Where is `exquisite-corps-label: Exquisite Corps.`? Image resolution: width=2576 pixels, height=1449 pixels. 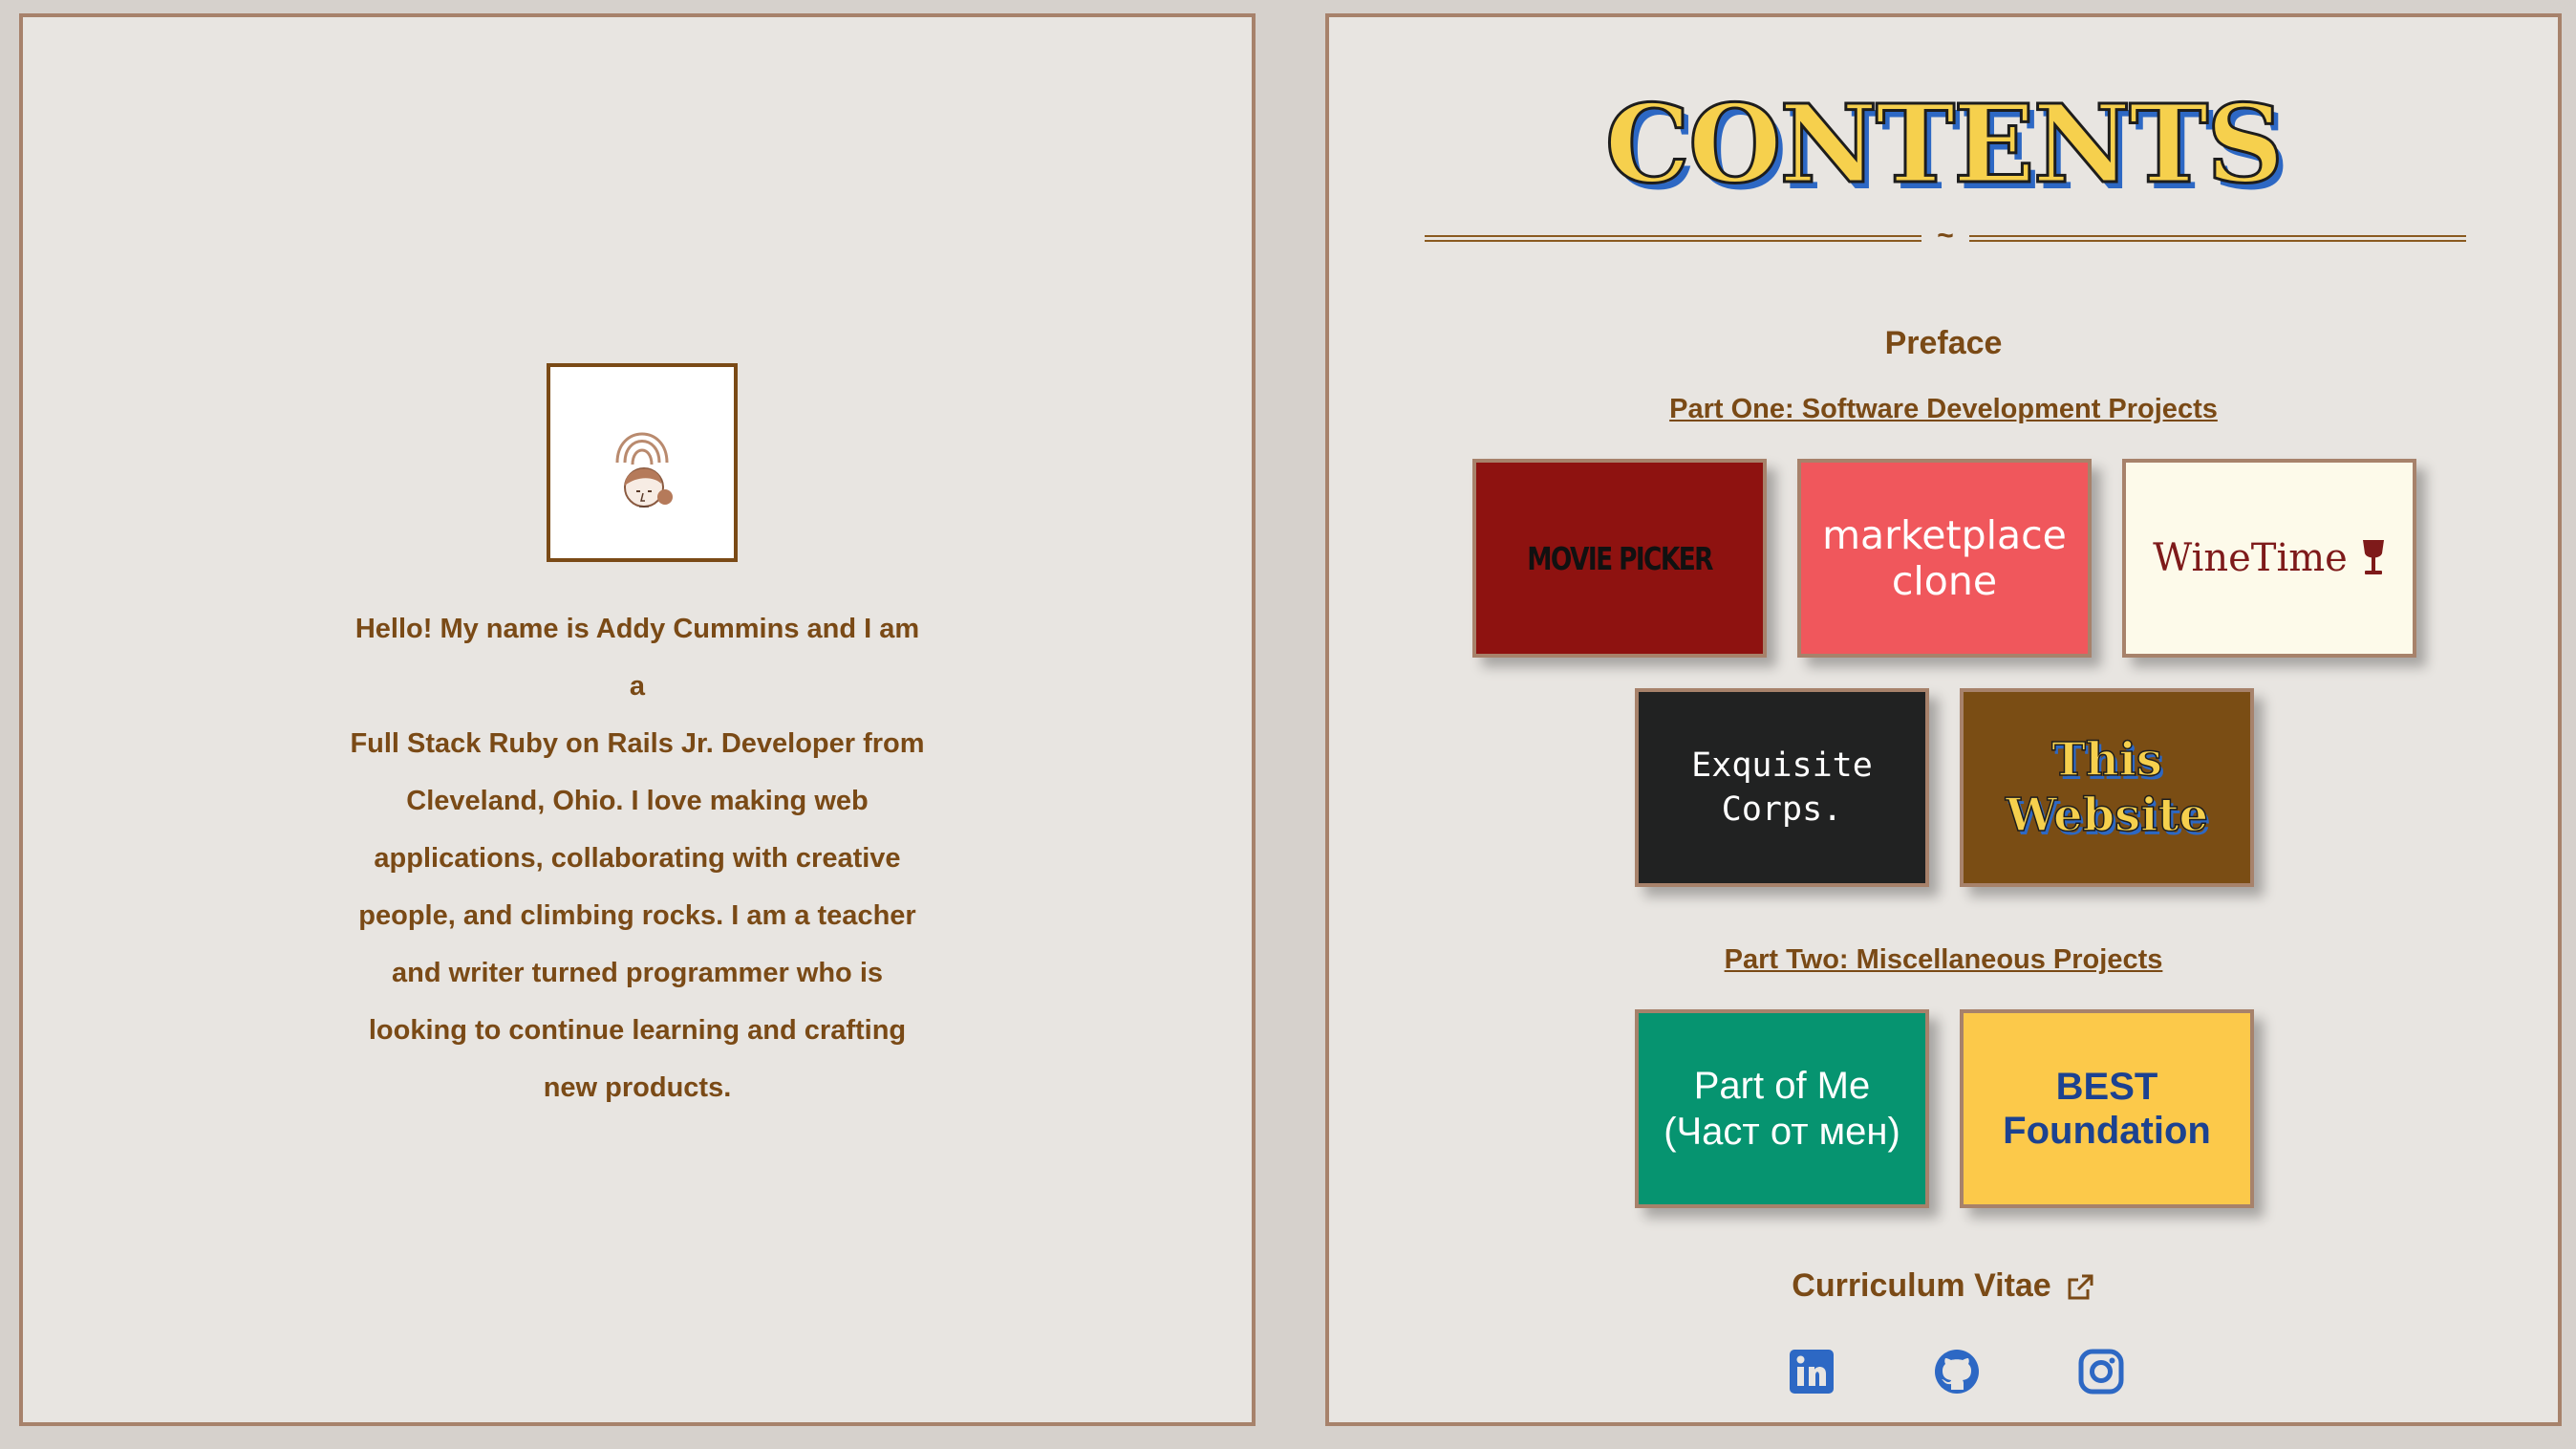 exquisite-corps-label: Exquisite Corps. is located at coordinates (1782, 788).